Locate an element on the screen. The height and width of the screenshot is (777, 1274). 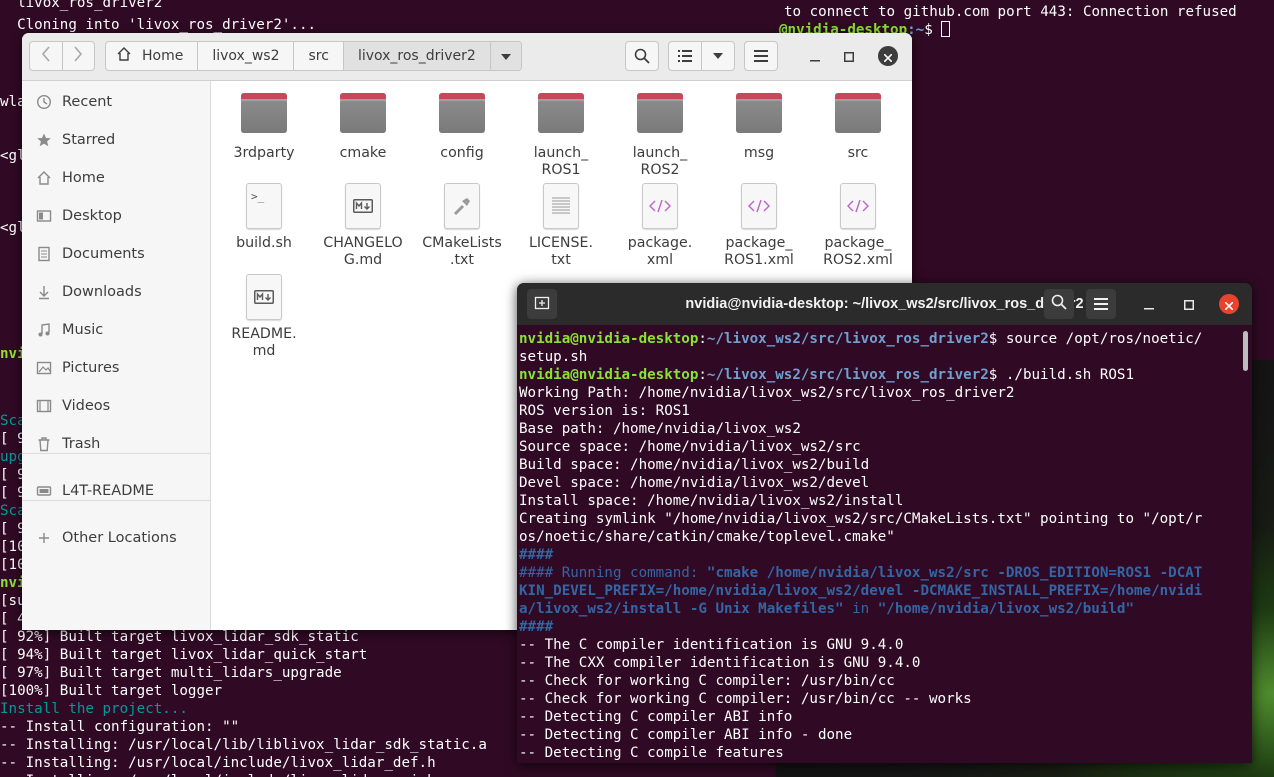
file-item-launch-ros1: launch_ ROS1 is located at coordinates (561, 133).